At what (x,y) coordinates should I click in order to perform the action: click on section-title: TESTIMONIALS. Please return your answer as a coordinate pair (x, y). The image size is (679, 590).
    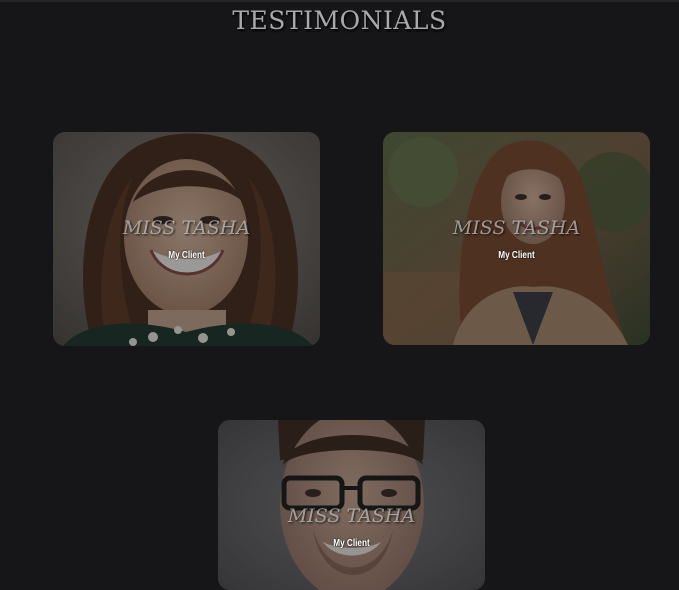
    Looking at the image, I should click on (339, 20).